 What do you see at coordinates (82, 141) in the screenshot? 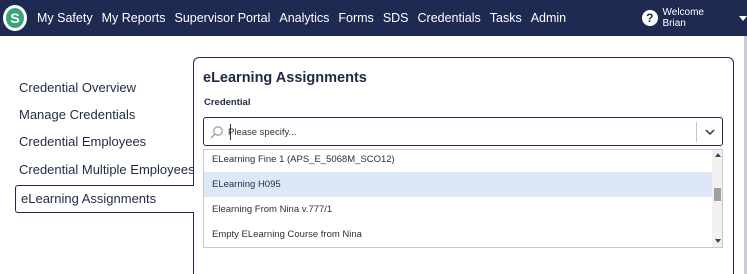
I see `sidebar-item-credential-employees: Credential Employees` at bounding box center [82, 141].